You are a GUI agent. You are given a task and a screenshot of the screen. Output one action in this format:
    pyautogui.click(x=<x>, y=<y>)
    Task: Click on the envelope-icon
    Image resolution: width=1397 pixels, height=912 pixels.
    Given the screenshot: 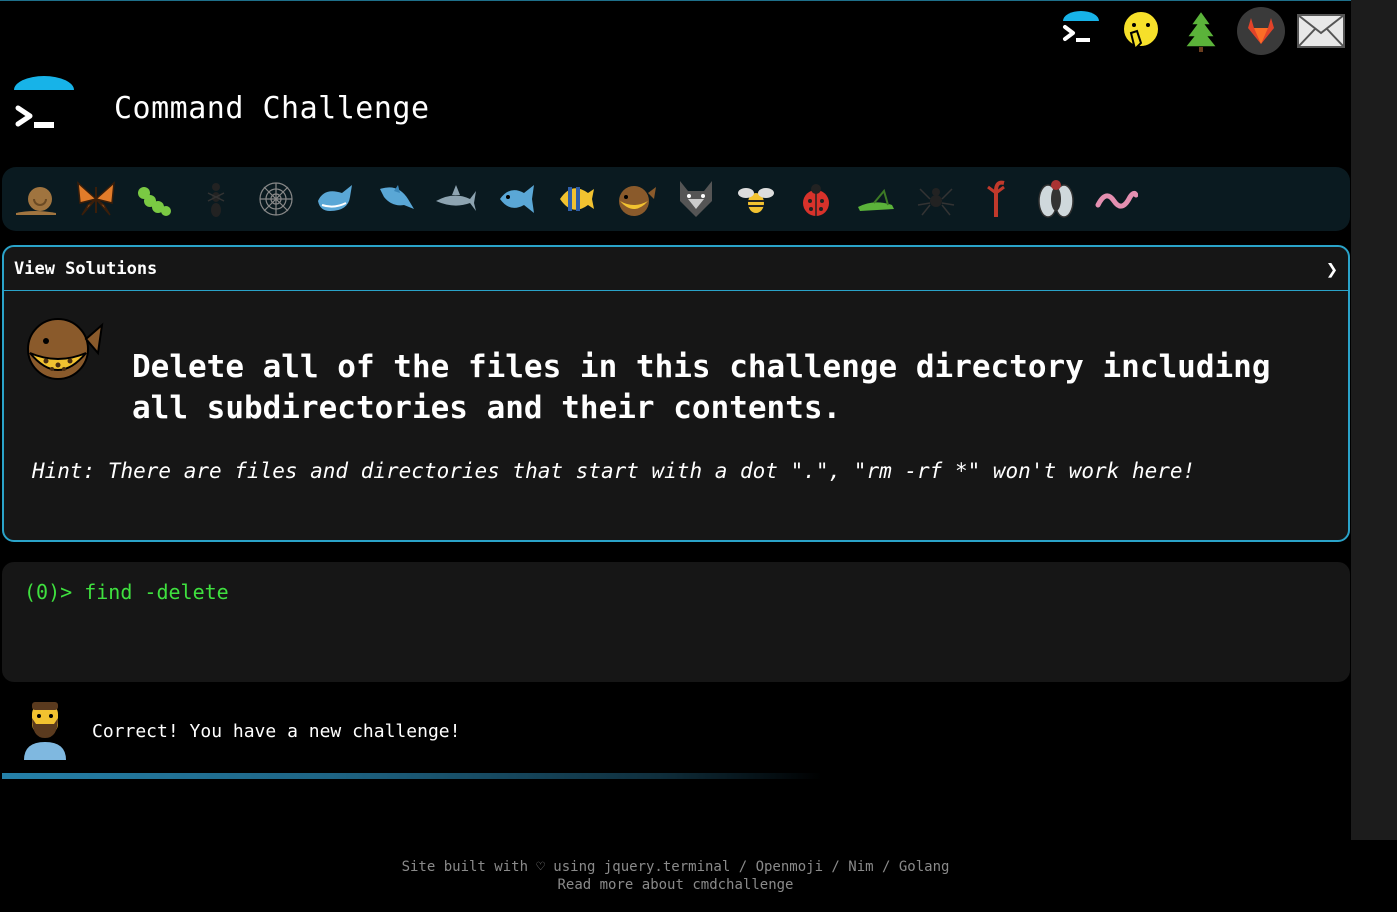 What is the action you would take?
    pyautogui.click(x=1321, y=31)
    